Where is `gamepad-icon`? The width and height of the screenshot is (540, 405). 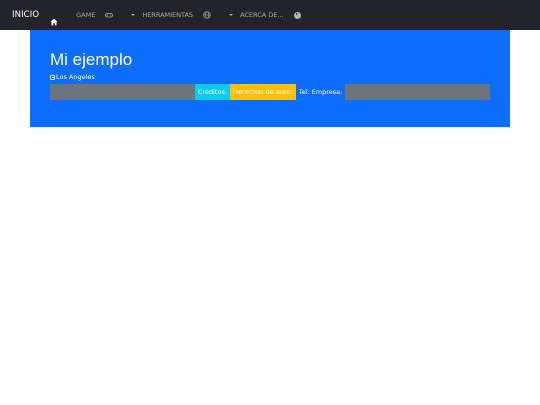
gamepad-icon is located at coordinates (109, 15).